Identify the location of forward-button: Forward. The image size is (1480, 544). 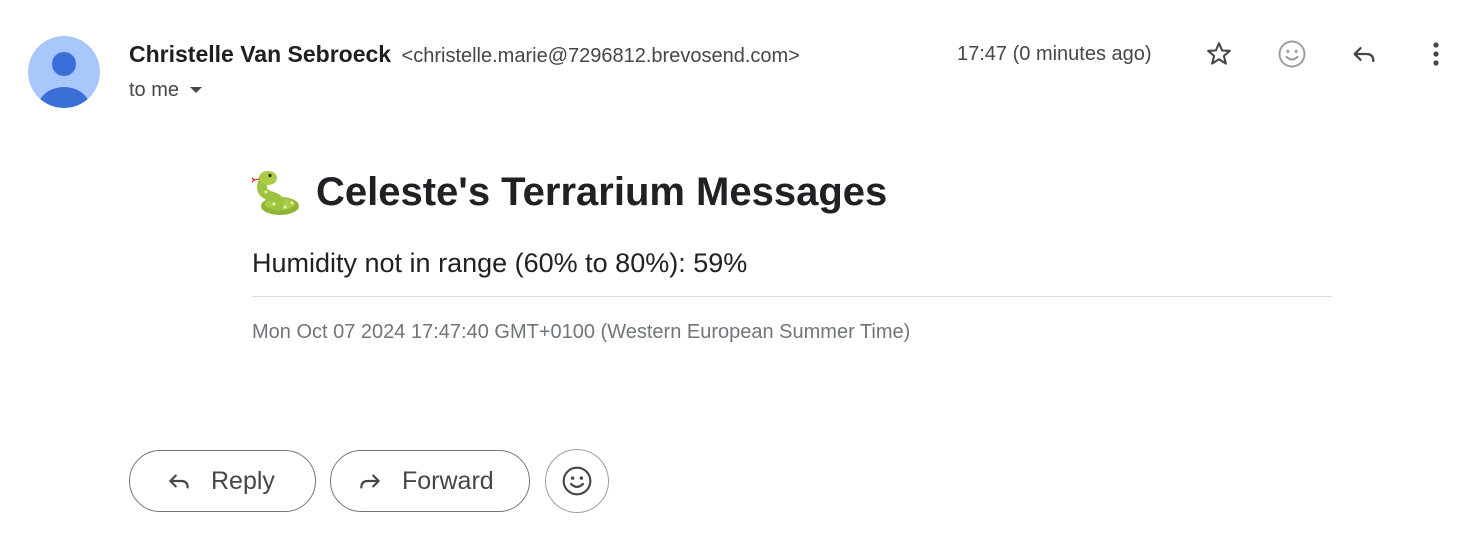
(430, 481).